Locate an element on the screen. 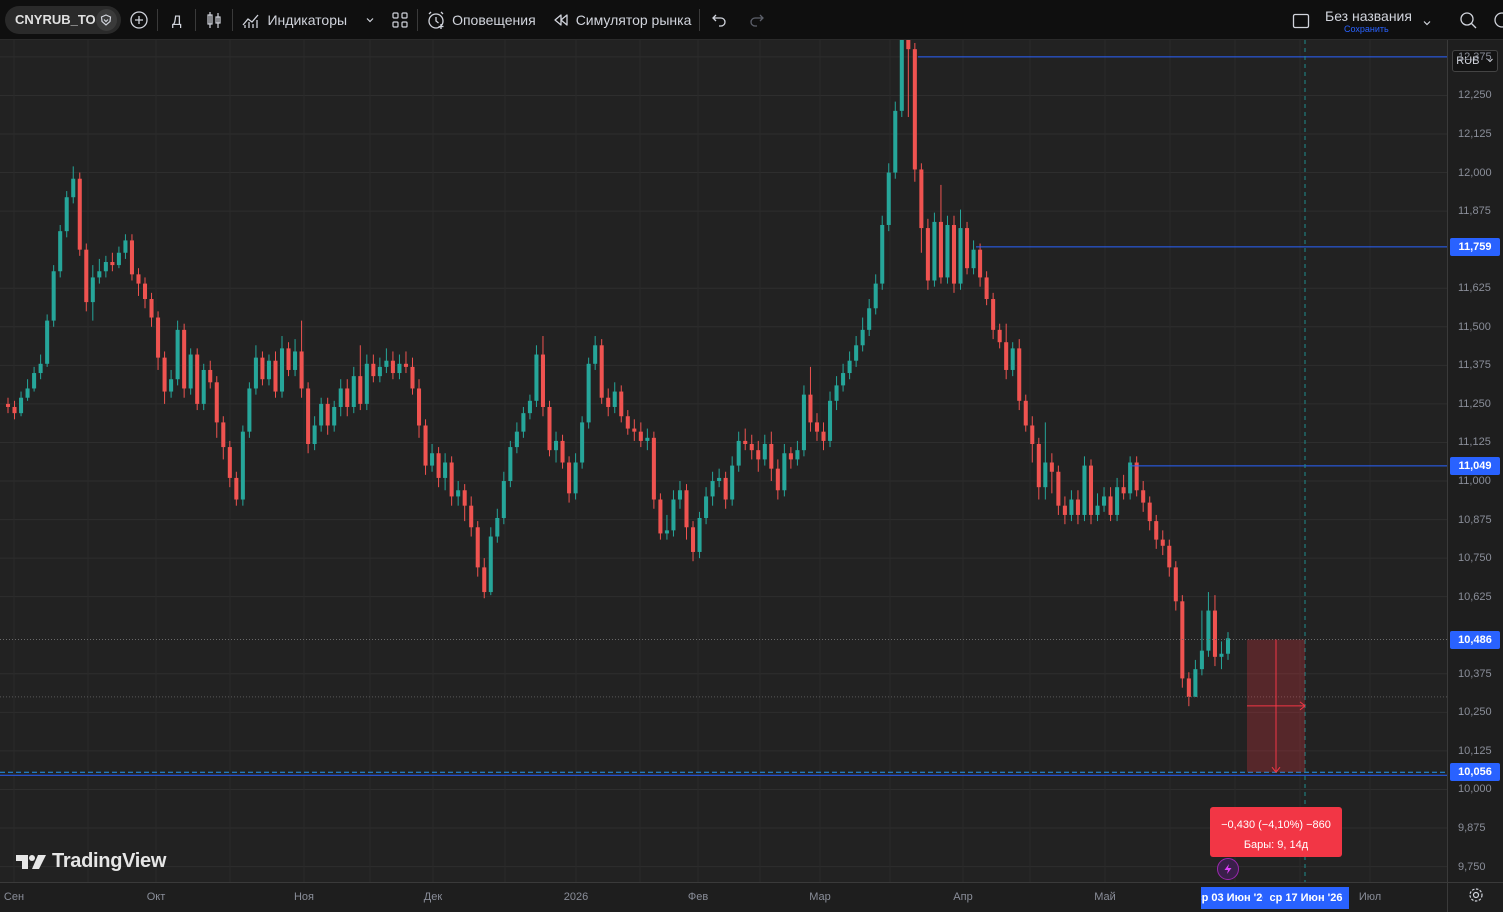 The height and width of the screenshot is (912, 1503). indicators-button: Индикаторы is located at coordinates (308, 20).